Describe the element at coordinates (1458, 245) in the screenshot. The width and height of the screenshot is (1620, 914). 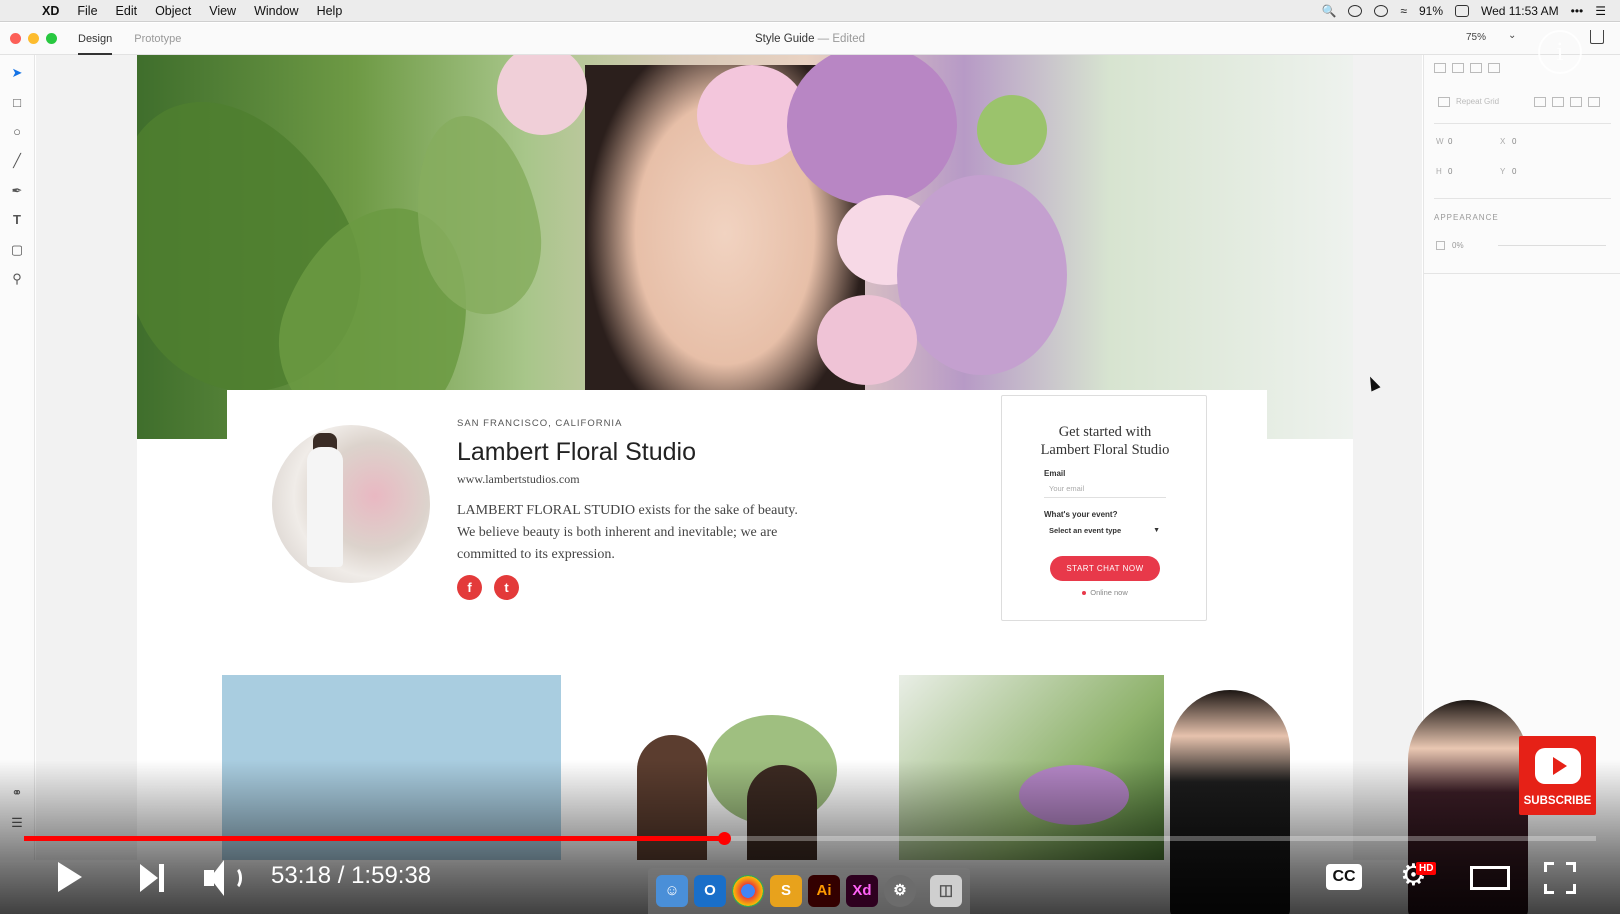
I see `opacity-field: 0%` at that location.